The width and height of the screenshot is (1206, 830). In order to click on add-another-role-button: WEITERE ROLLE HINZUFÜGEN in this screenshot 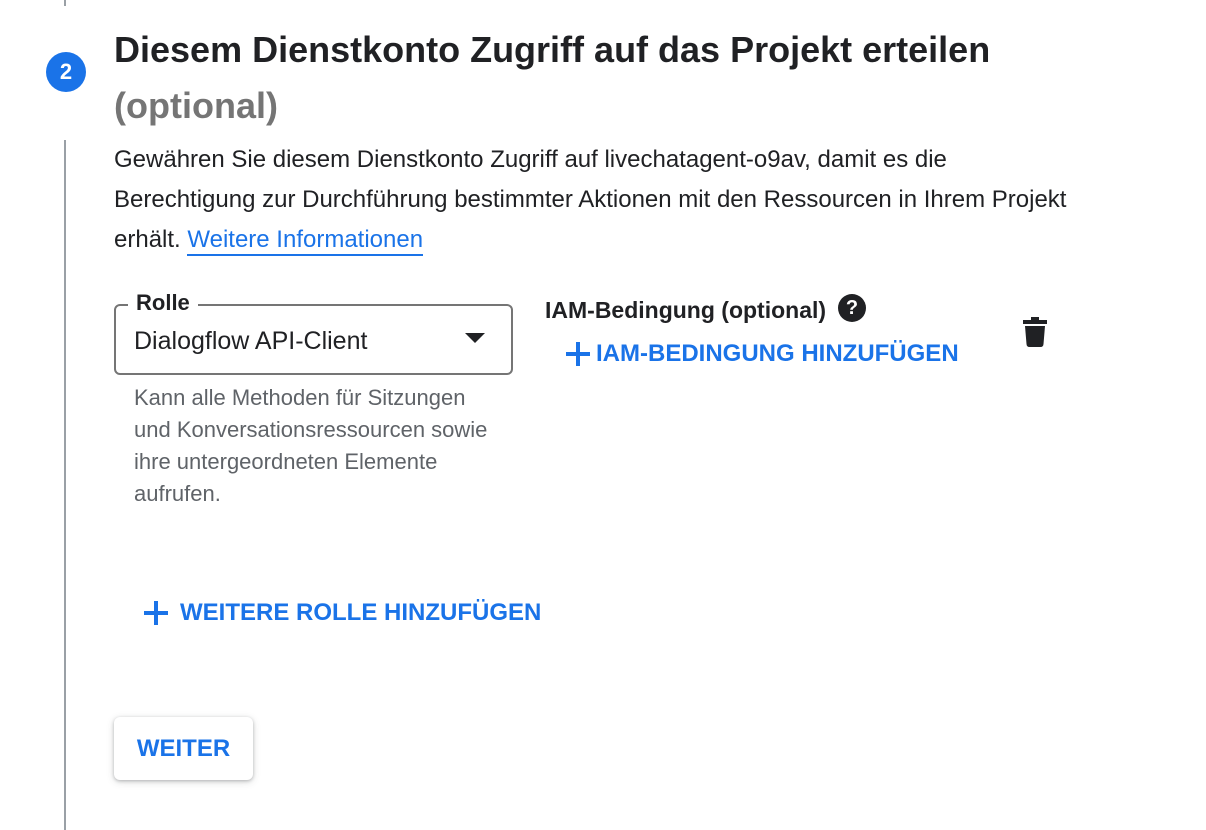, I will do `click(342, 613)`.